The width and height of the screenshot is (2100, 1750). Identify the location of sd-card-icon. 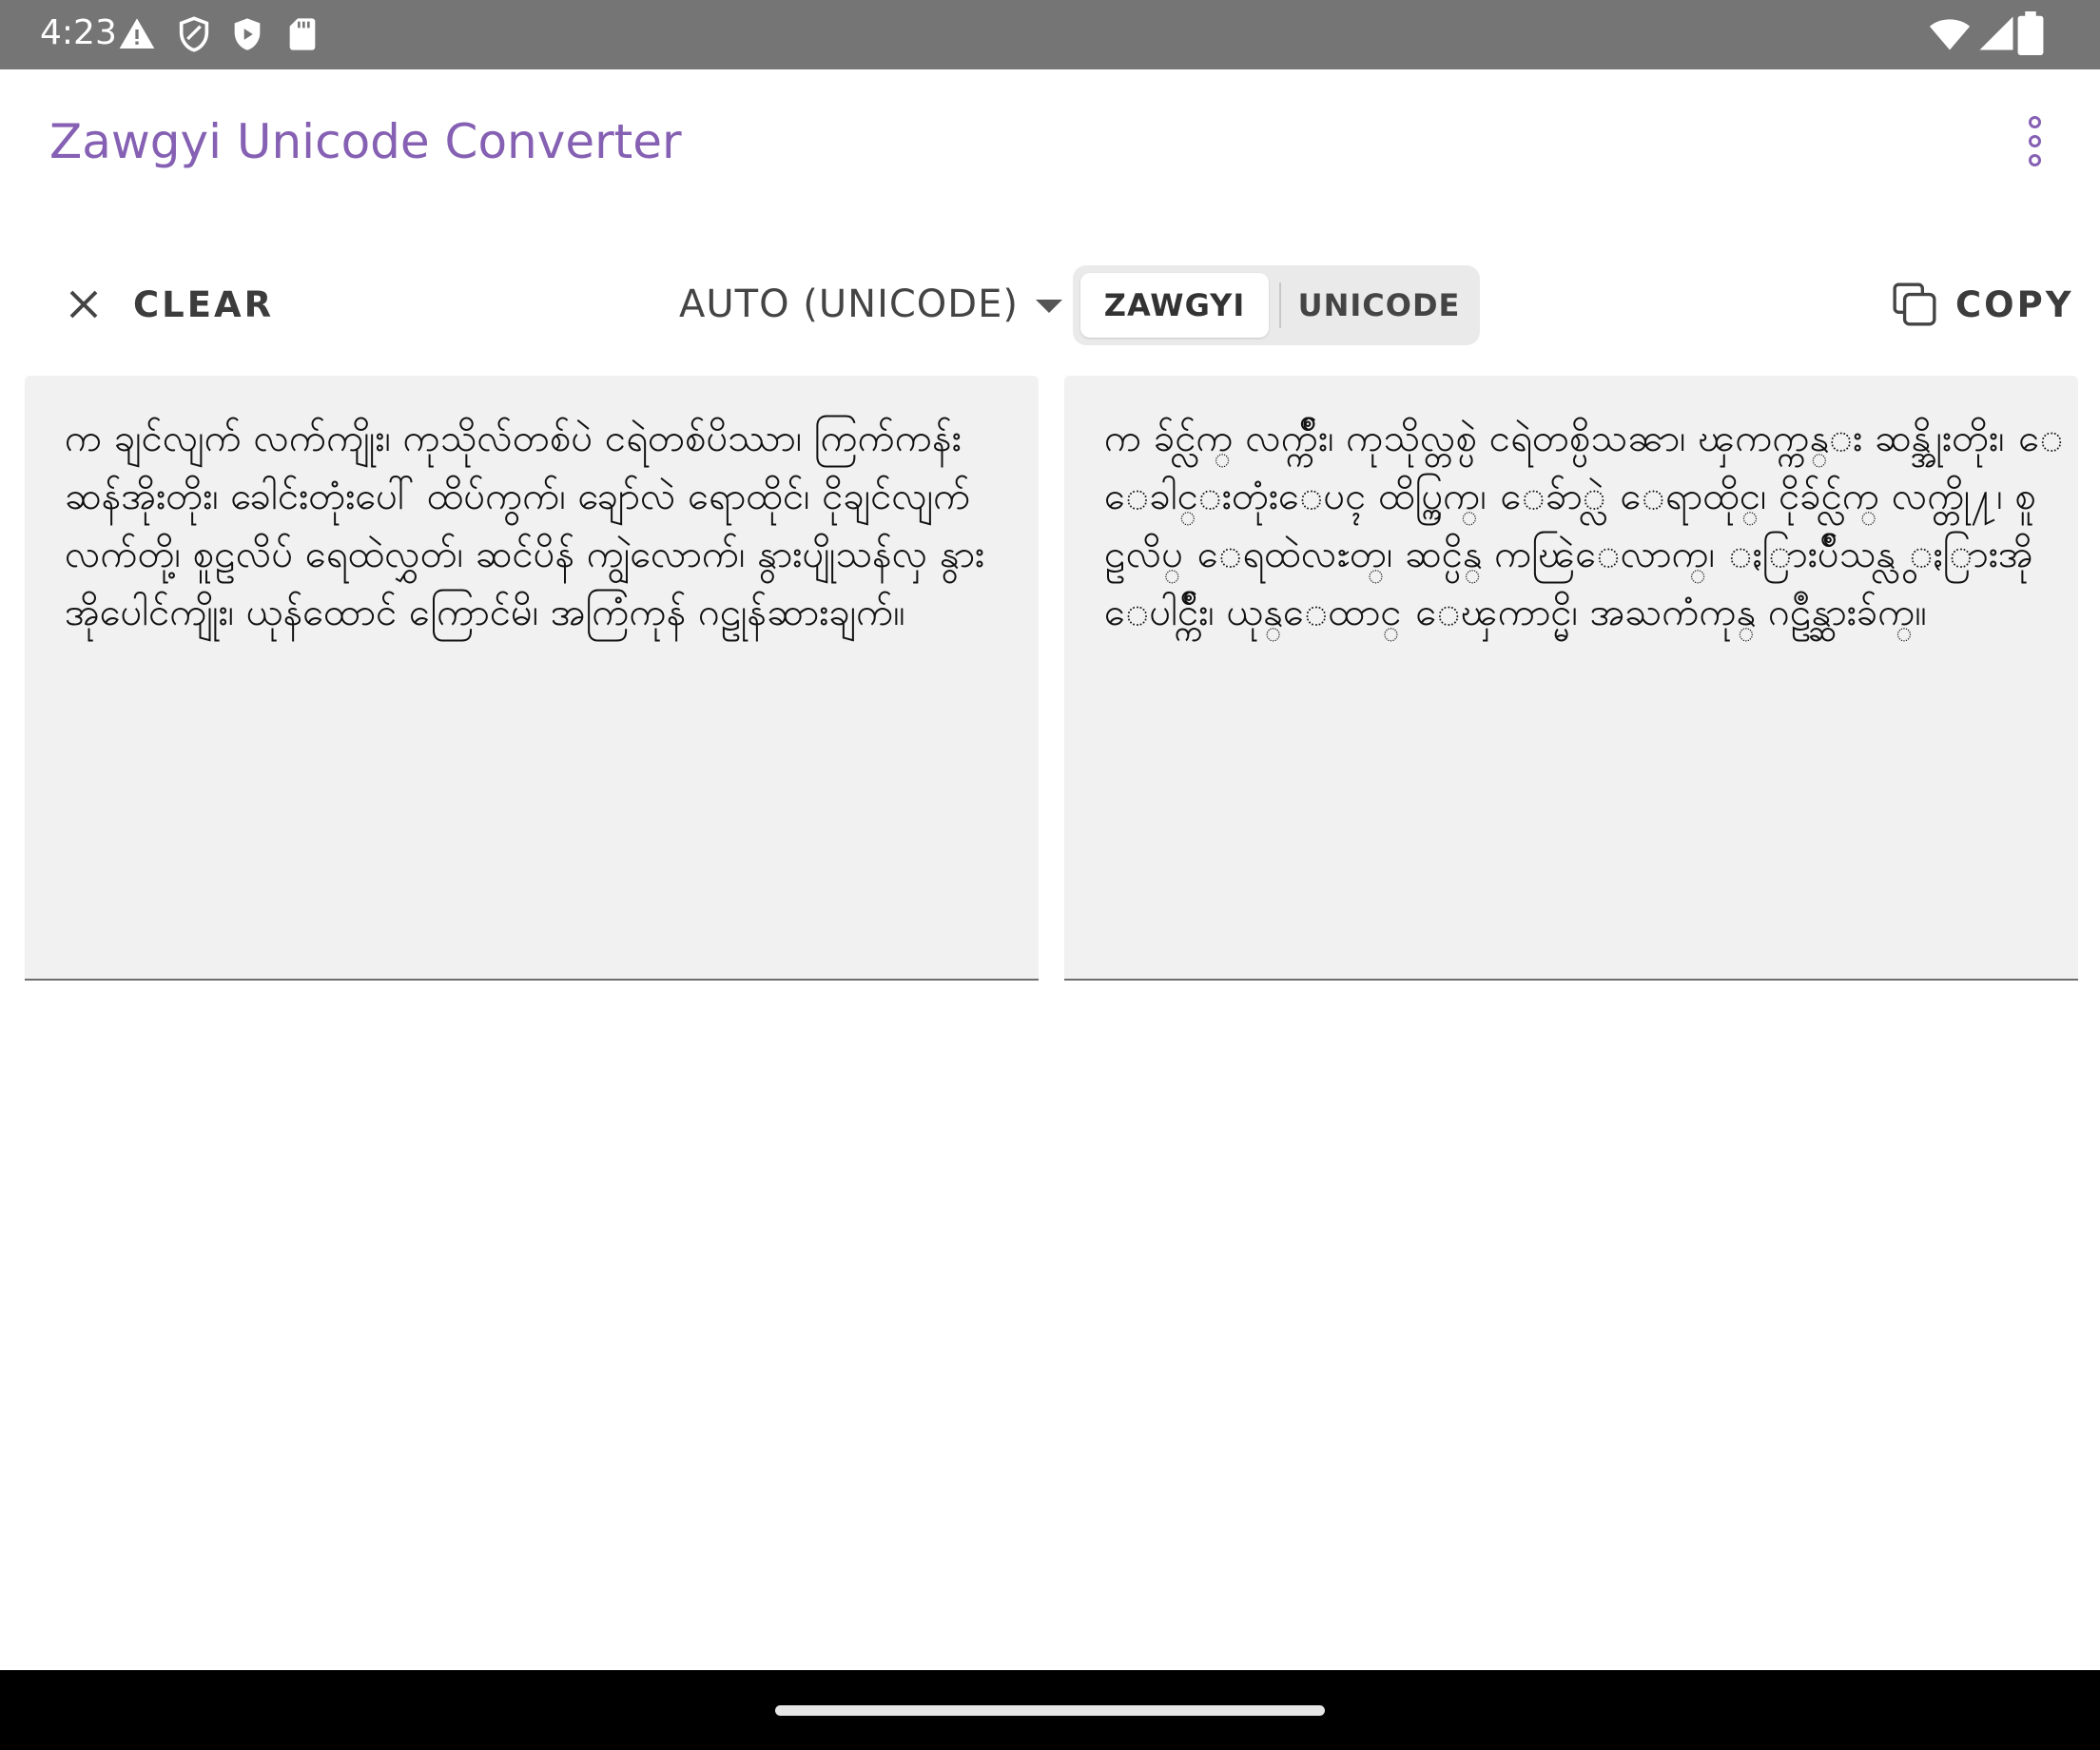
(302, 34).